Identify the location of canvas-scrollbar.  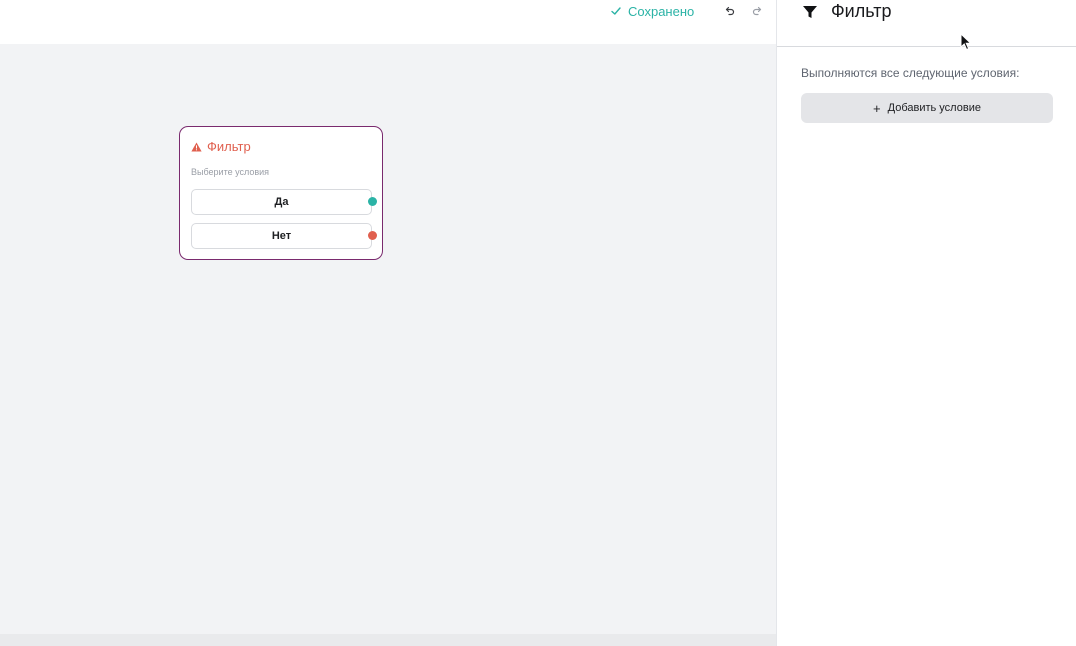
(388, 640).